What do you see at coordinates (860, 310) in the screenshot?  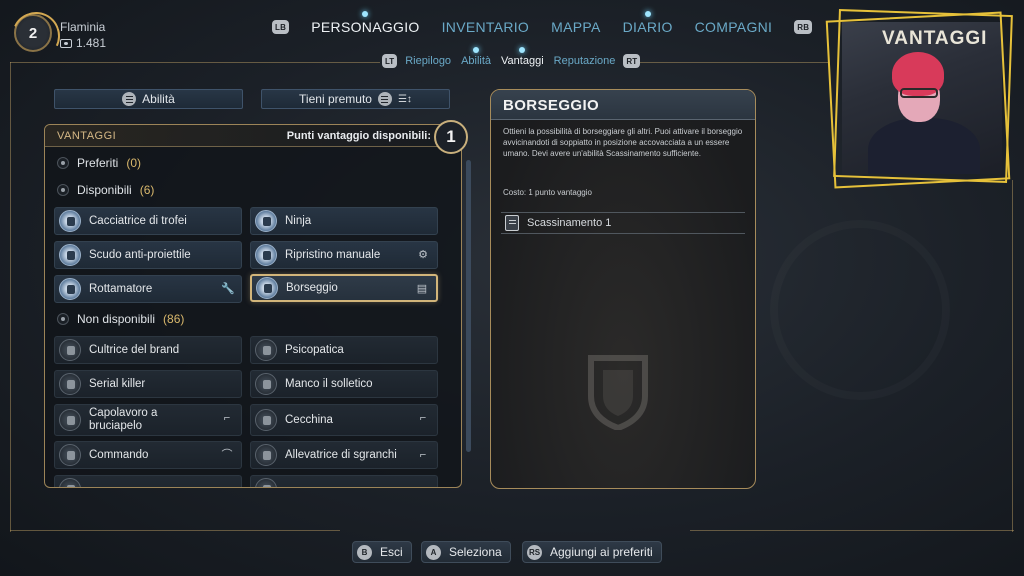 I see `background-emblem` at bounding box center [860, 310].